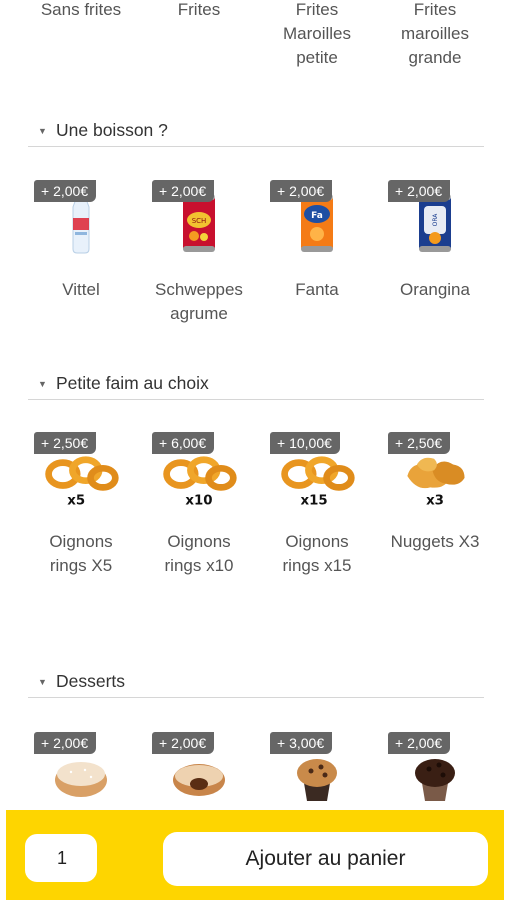 Image resolution: width=507 pixels, height=900 pixels. Describe the element at coordinates (317, 553) in the screenshot. I see `product-name: Oignons rings x15` at that location.